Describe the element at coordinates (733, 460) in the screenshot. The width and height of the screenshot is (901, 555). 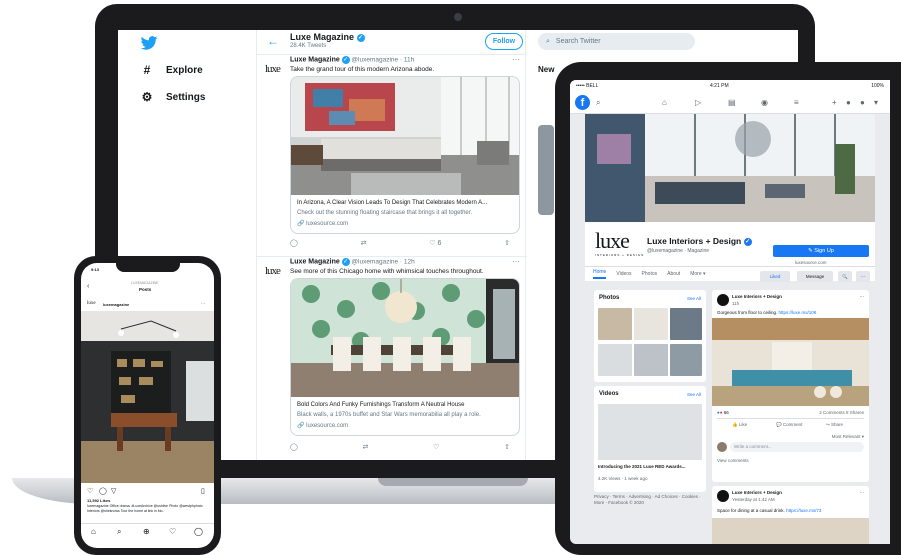
I see `view-comments-link: View comments` at that location.